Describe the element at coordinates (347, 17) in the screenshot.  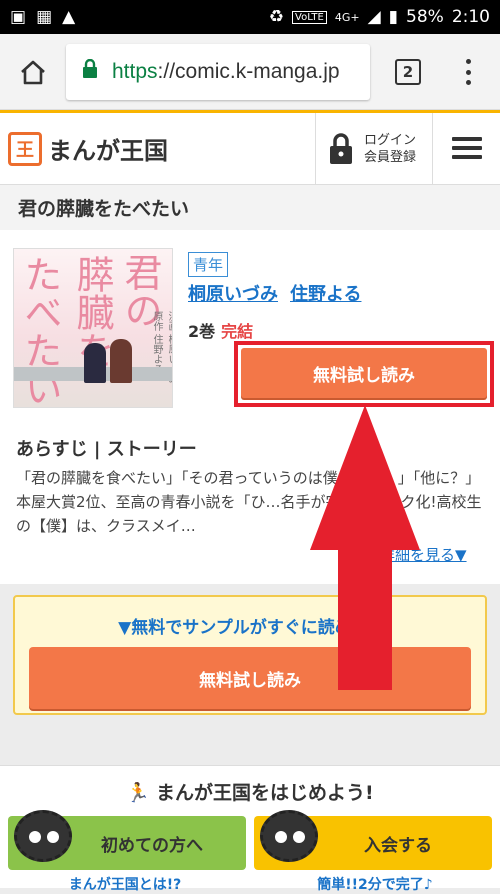
I see `network-label: 4G+` at that location.